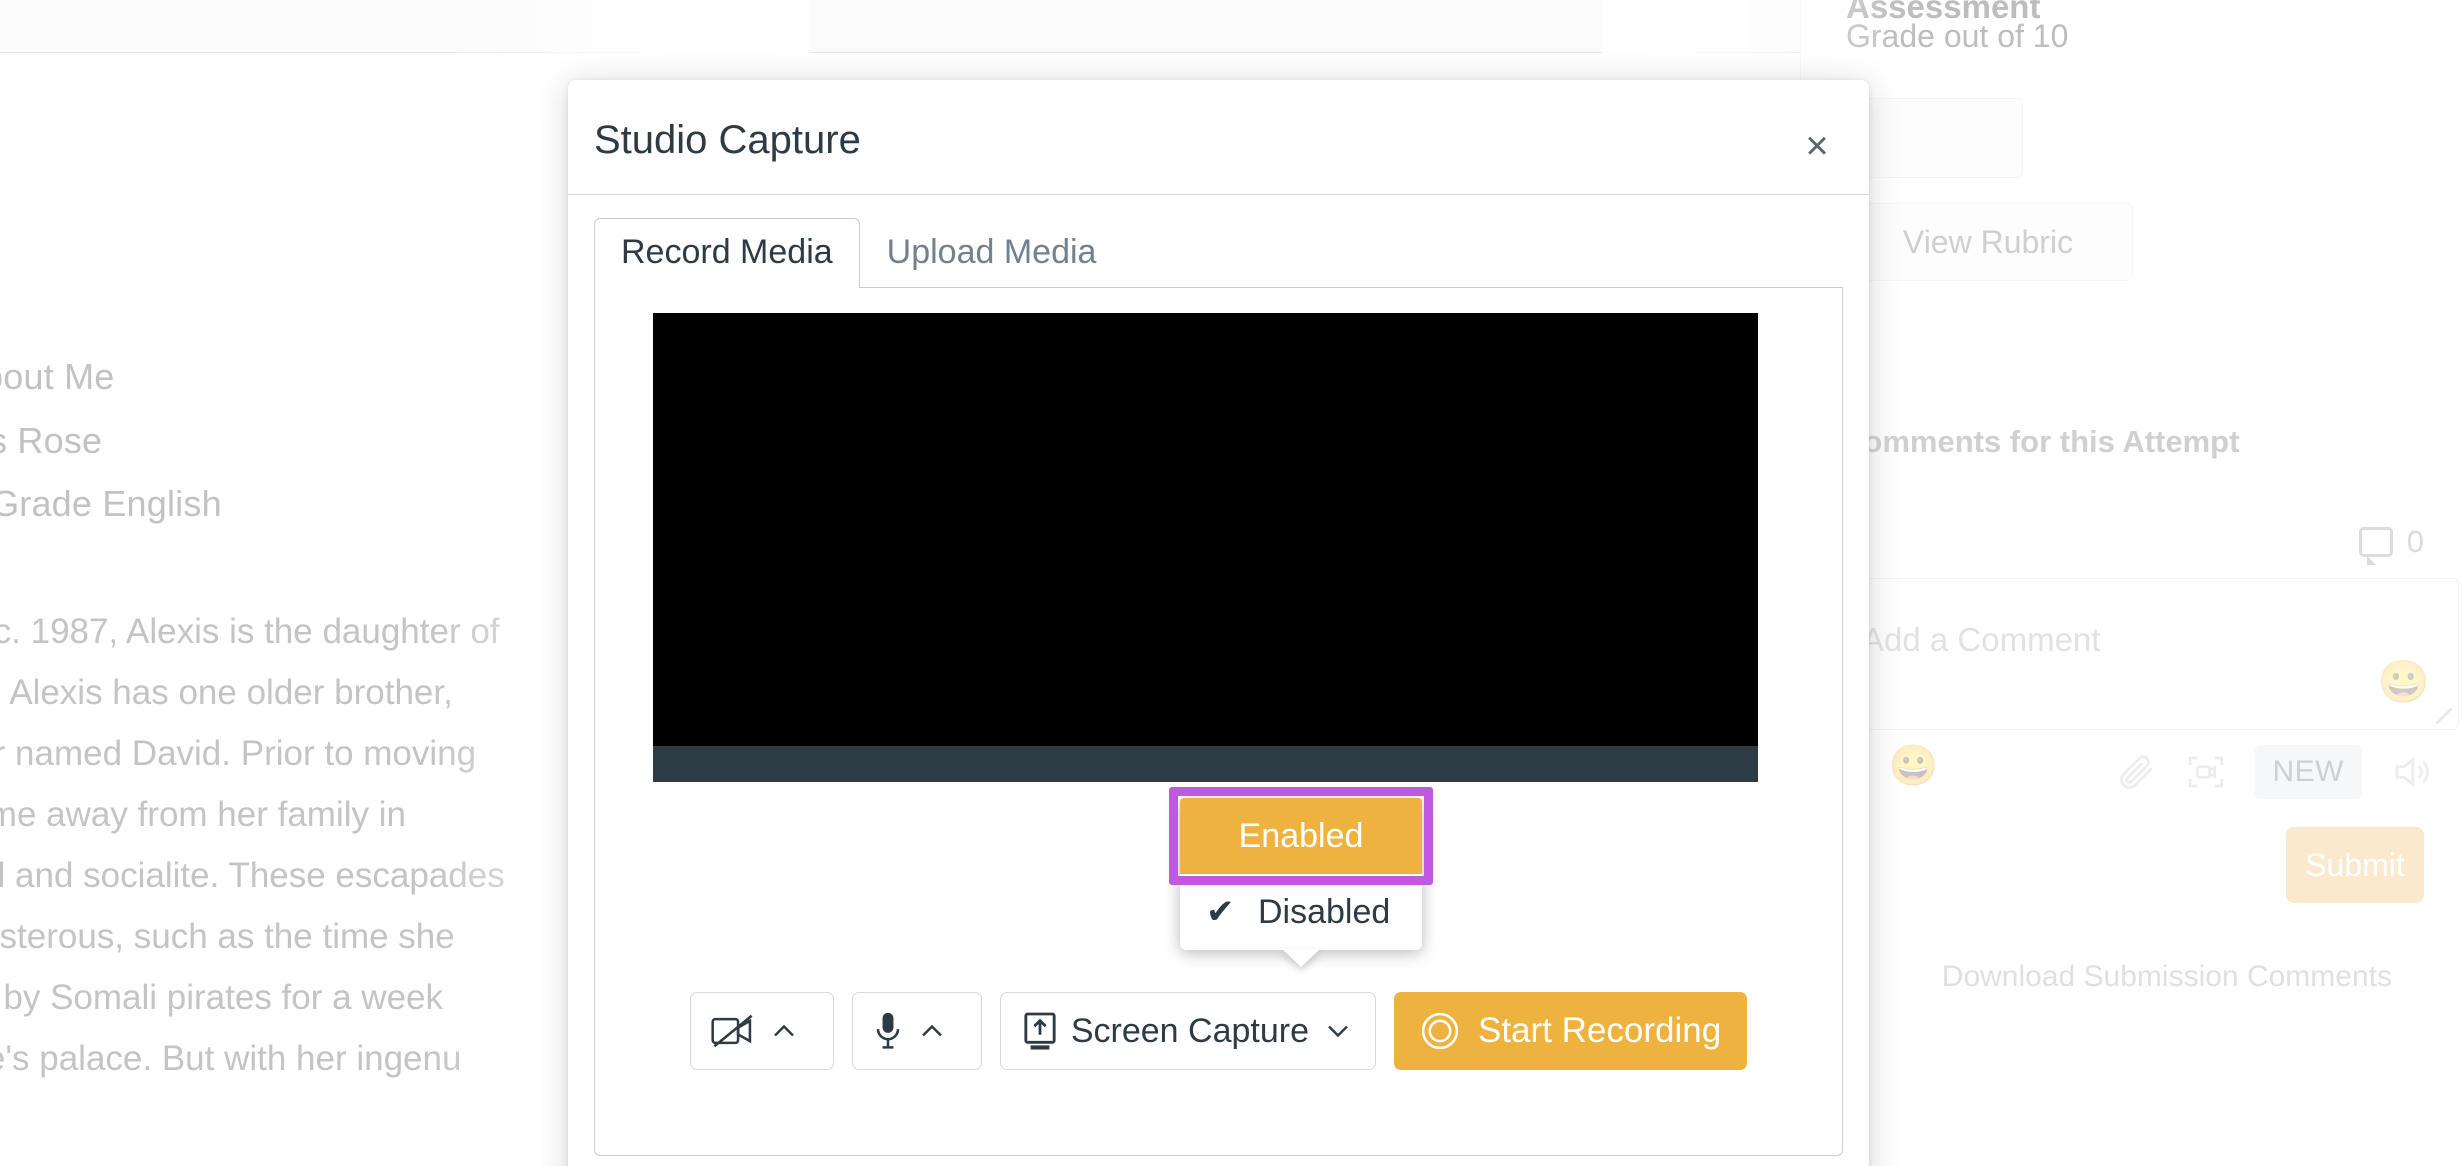  Describe the element at coordinates (1220, 912) in the screenshot. I see `checkmark-icon: ✔` at that location.